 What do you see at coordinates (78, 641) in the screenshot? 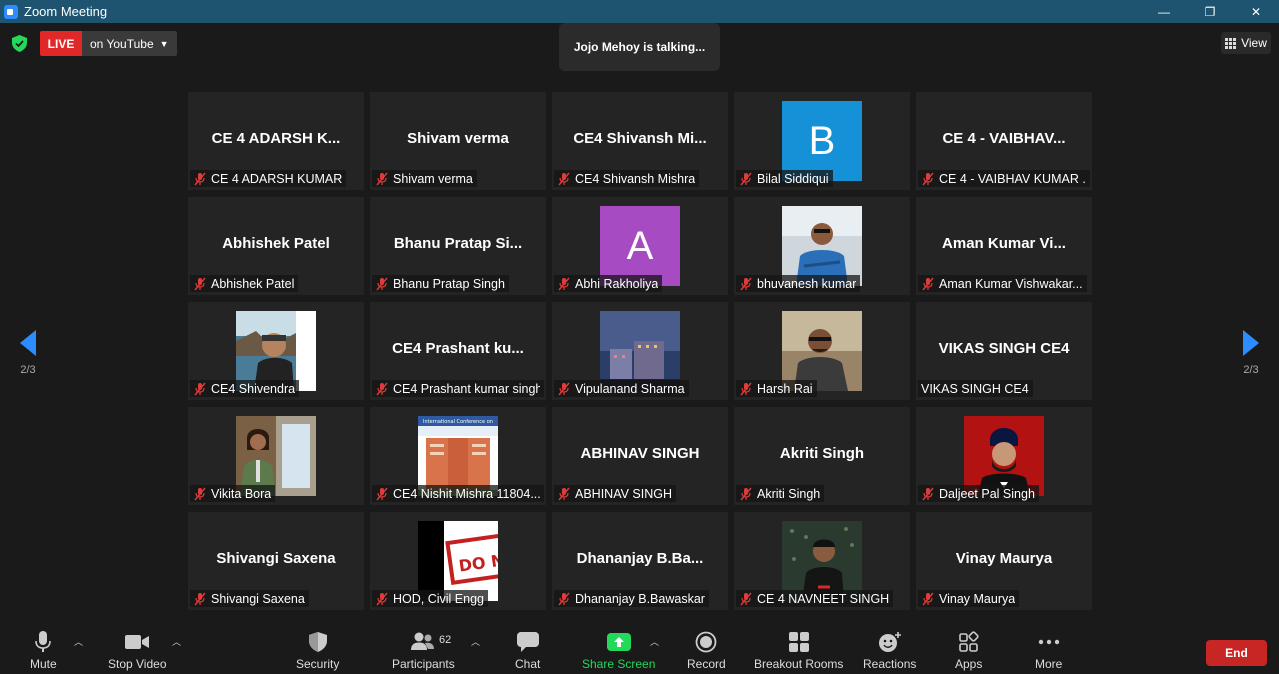
I see `audio-options-caret-icon: ︿` at bounding box center [78, 641].